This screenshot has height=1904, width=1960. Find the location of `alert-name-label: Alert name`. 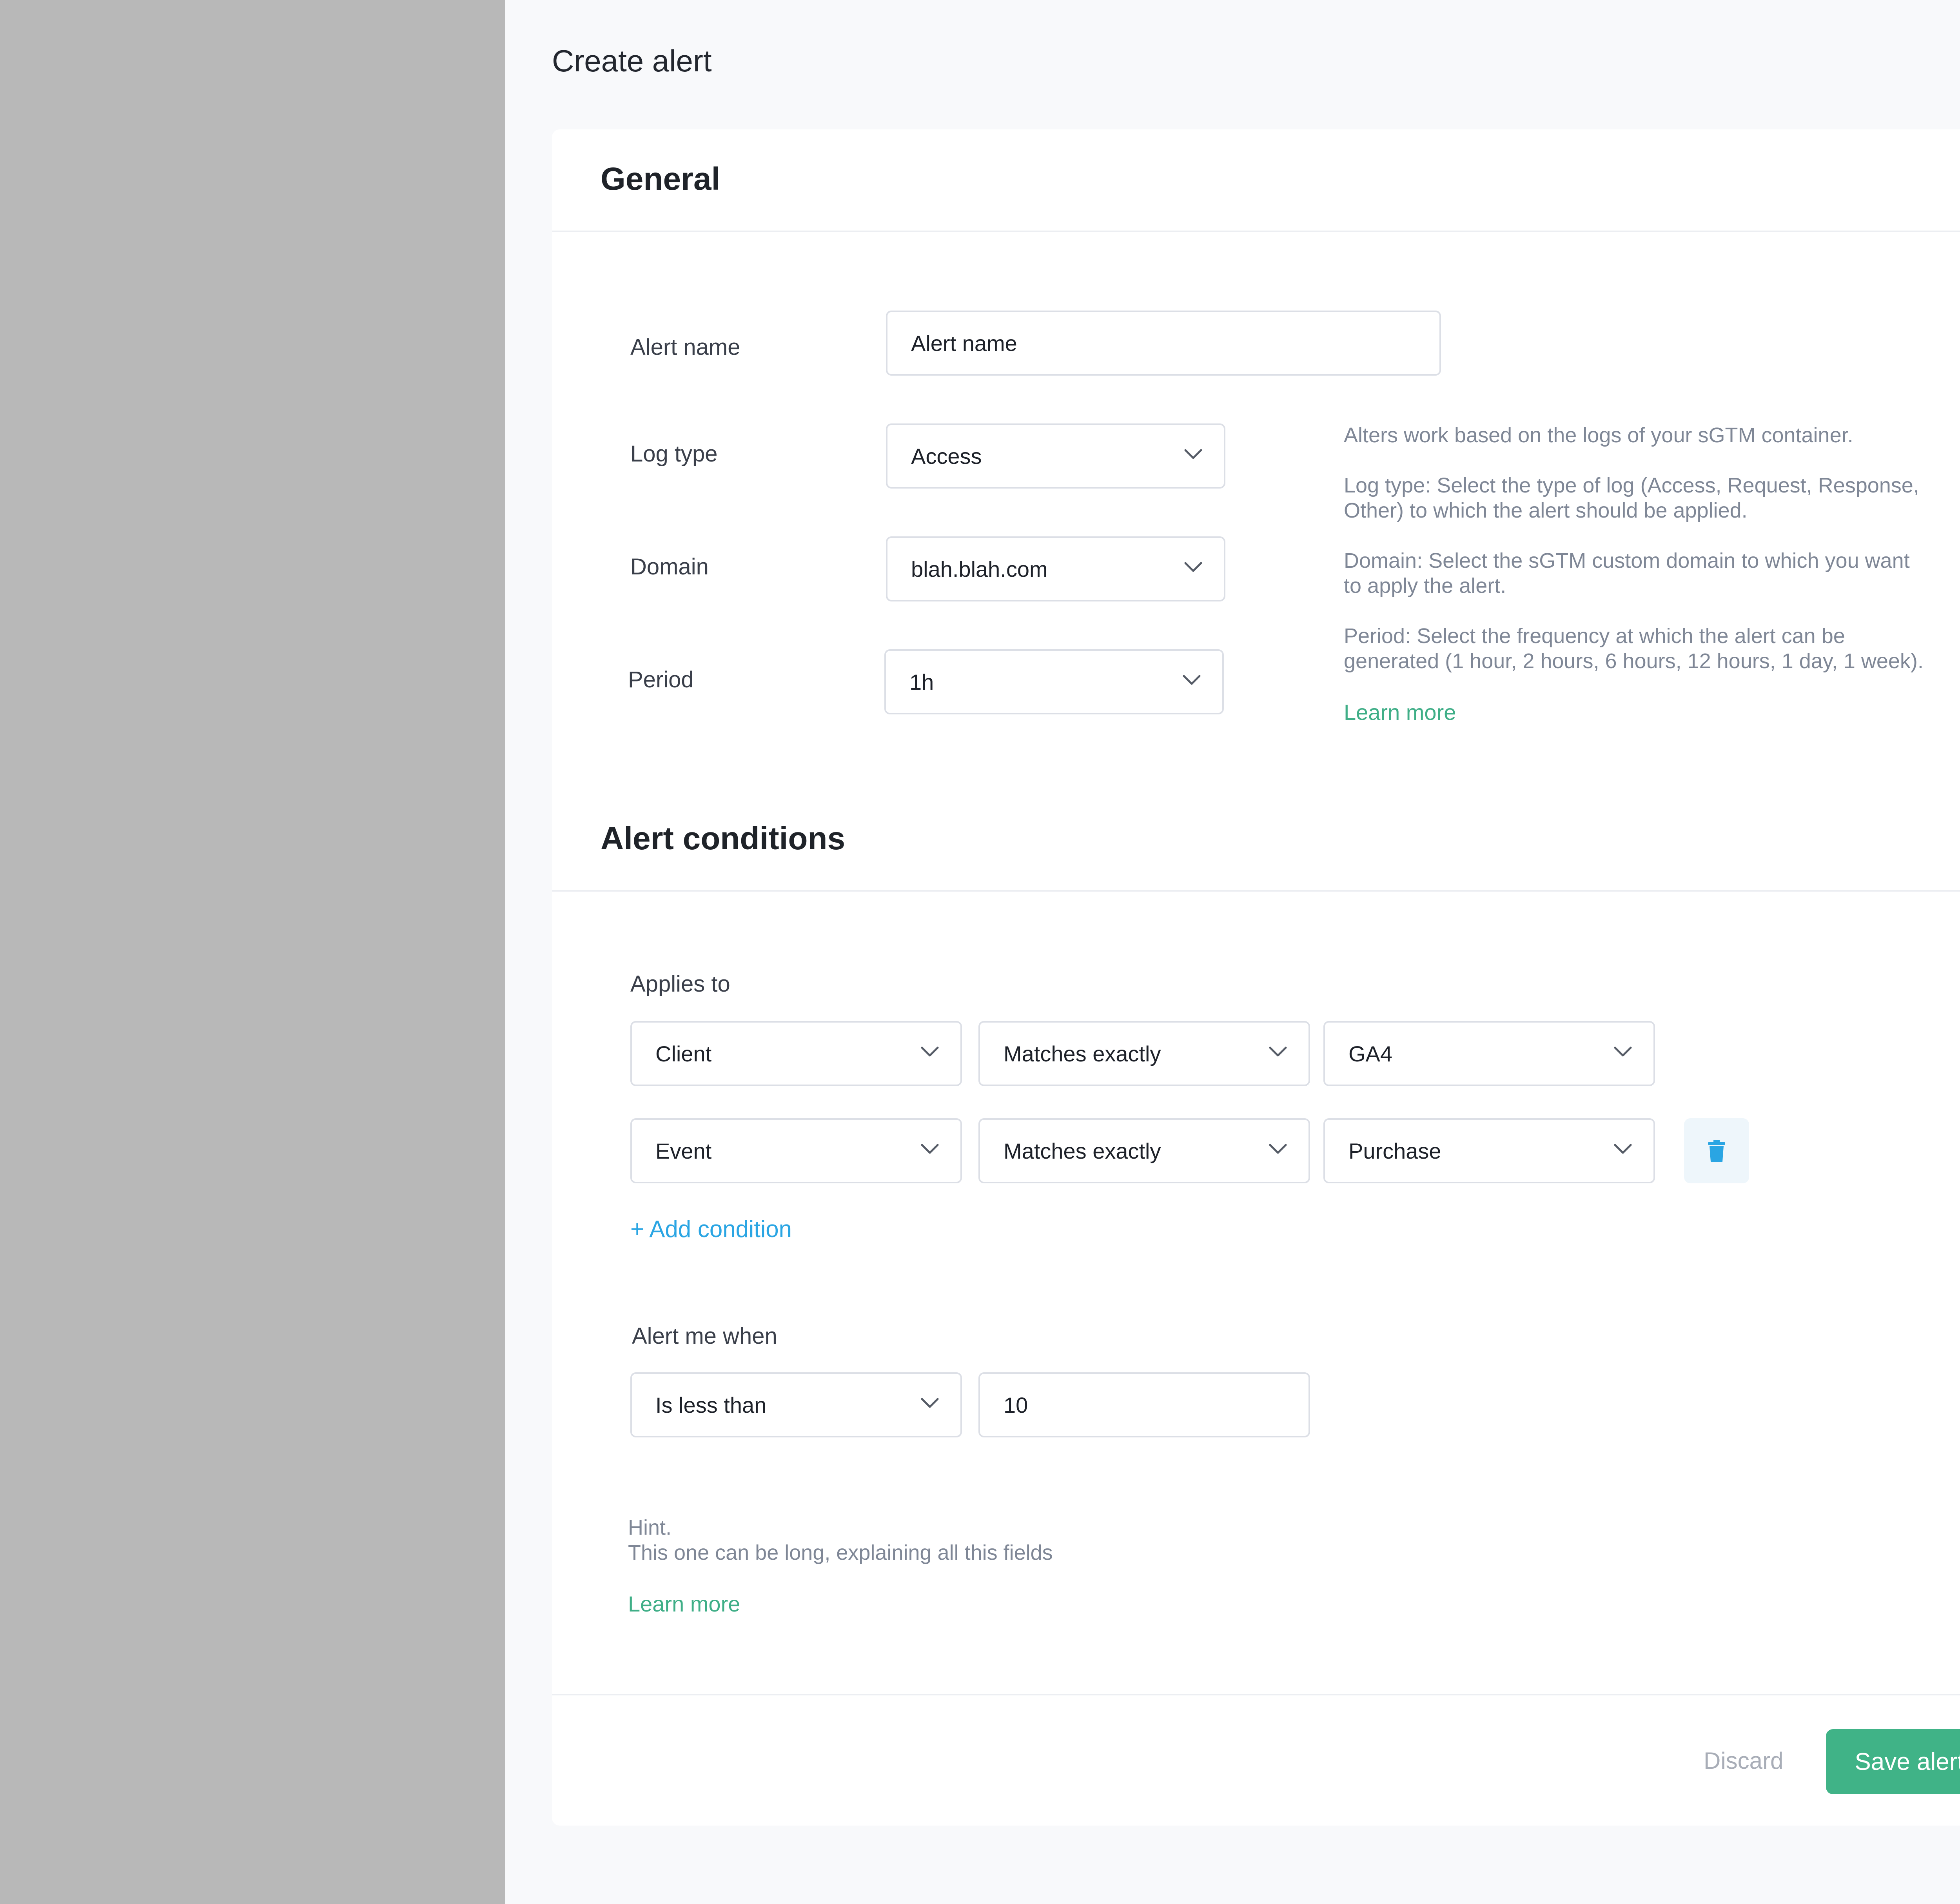

alert-name-label: Alert name is located at coordinates (685, 347).